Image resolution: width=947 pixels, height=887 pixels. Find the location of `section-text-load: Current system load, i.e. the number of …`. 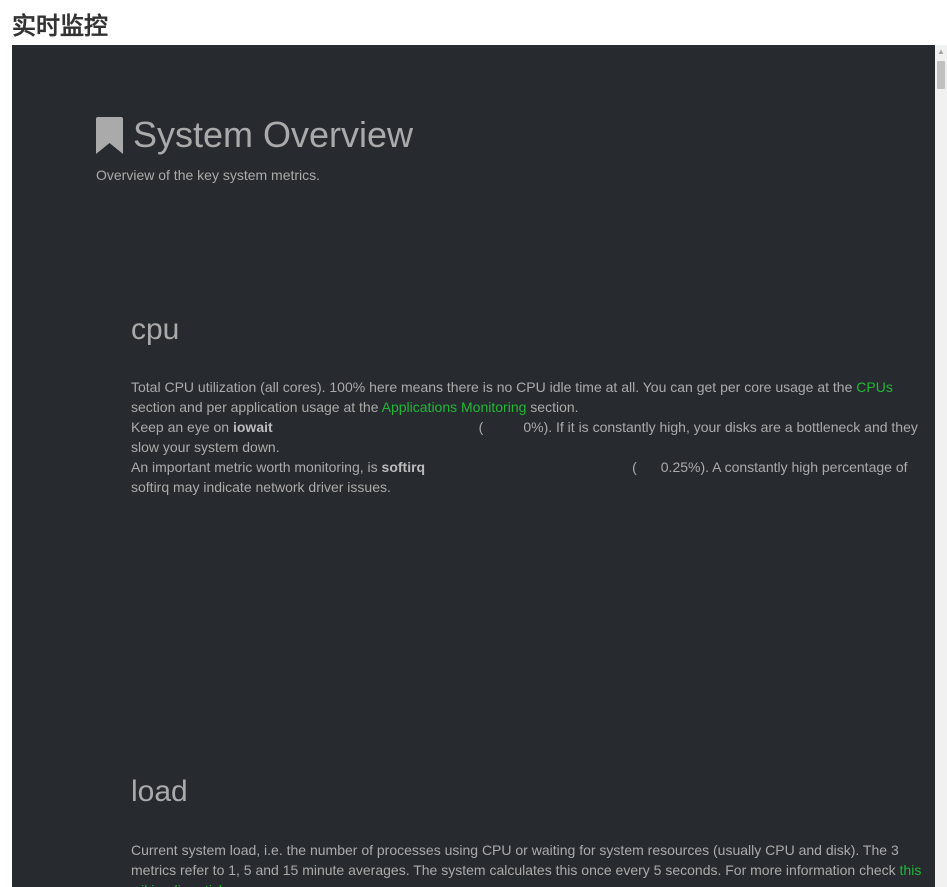

section-text-load: Current system load, i.e. the number of … is located at coordinates (528, 863).